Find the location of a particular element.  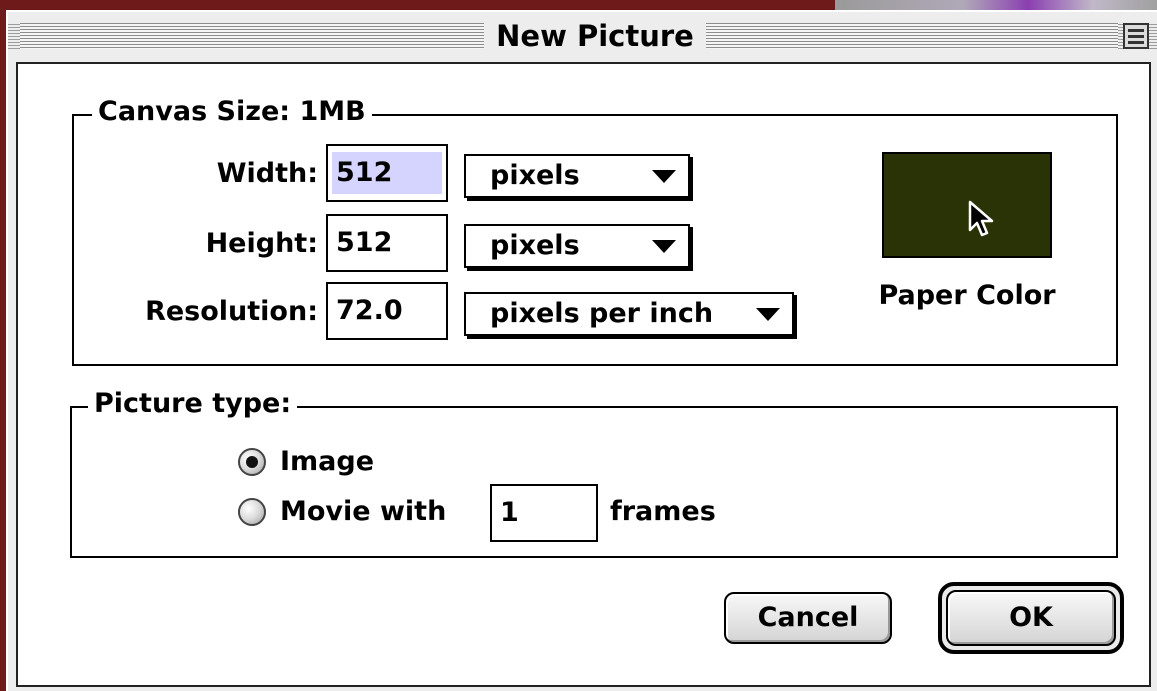

height-unit-value: pixels is located at coordinates (535, 245).